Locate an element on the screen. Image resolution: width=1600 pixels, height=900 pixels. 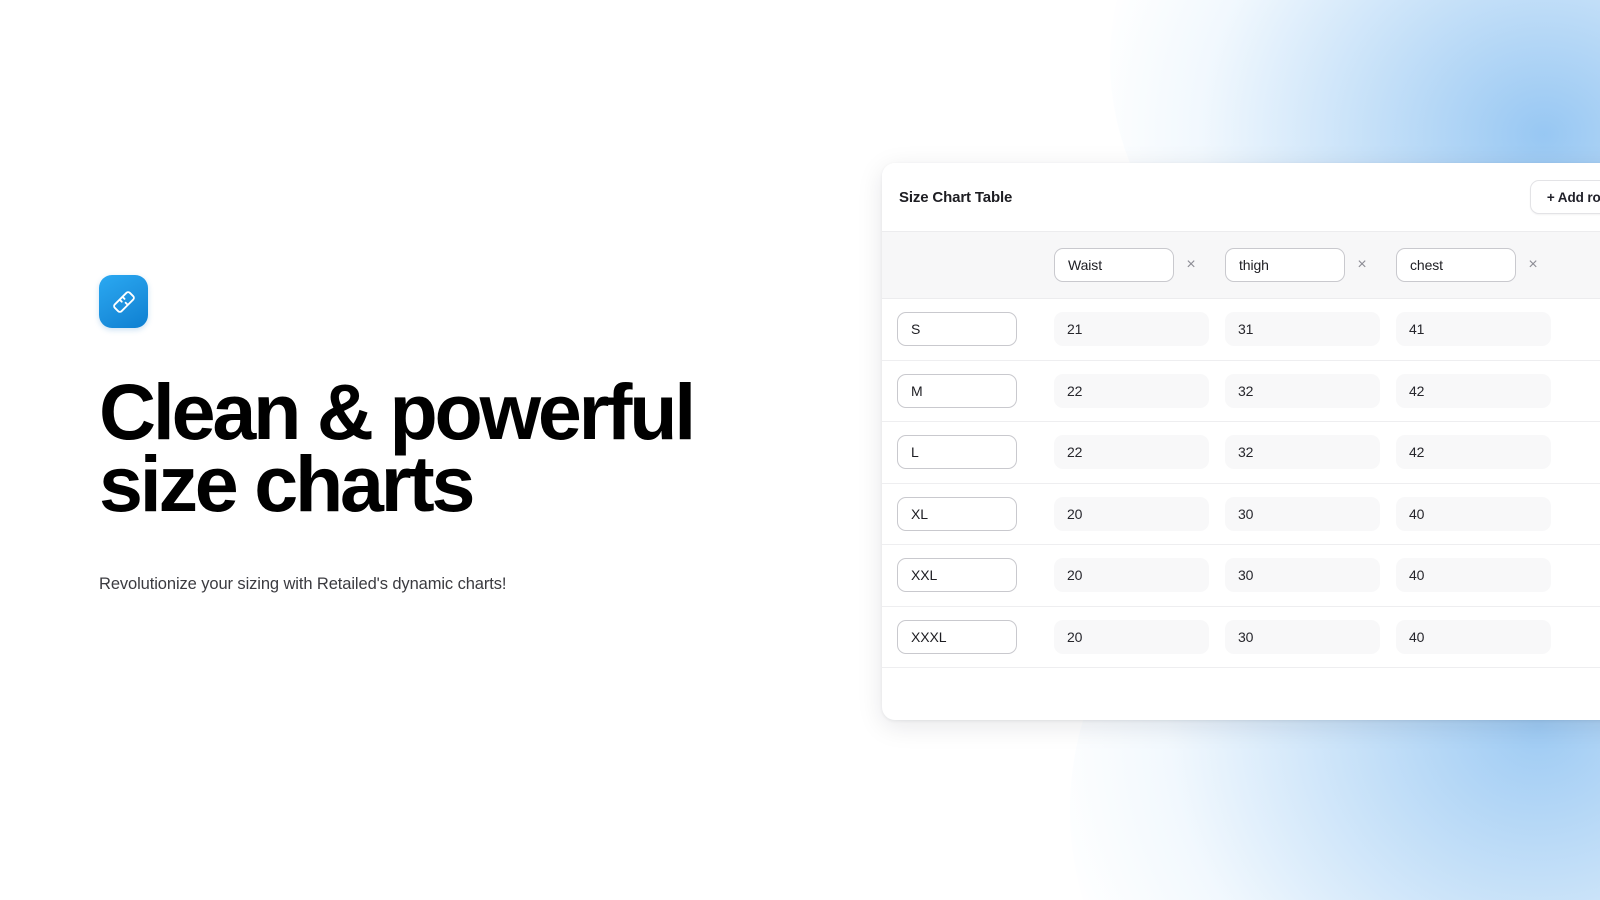
column-name-input-chest: chest is located at coordinates (1456, 265).